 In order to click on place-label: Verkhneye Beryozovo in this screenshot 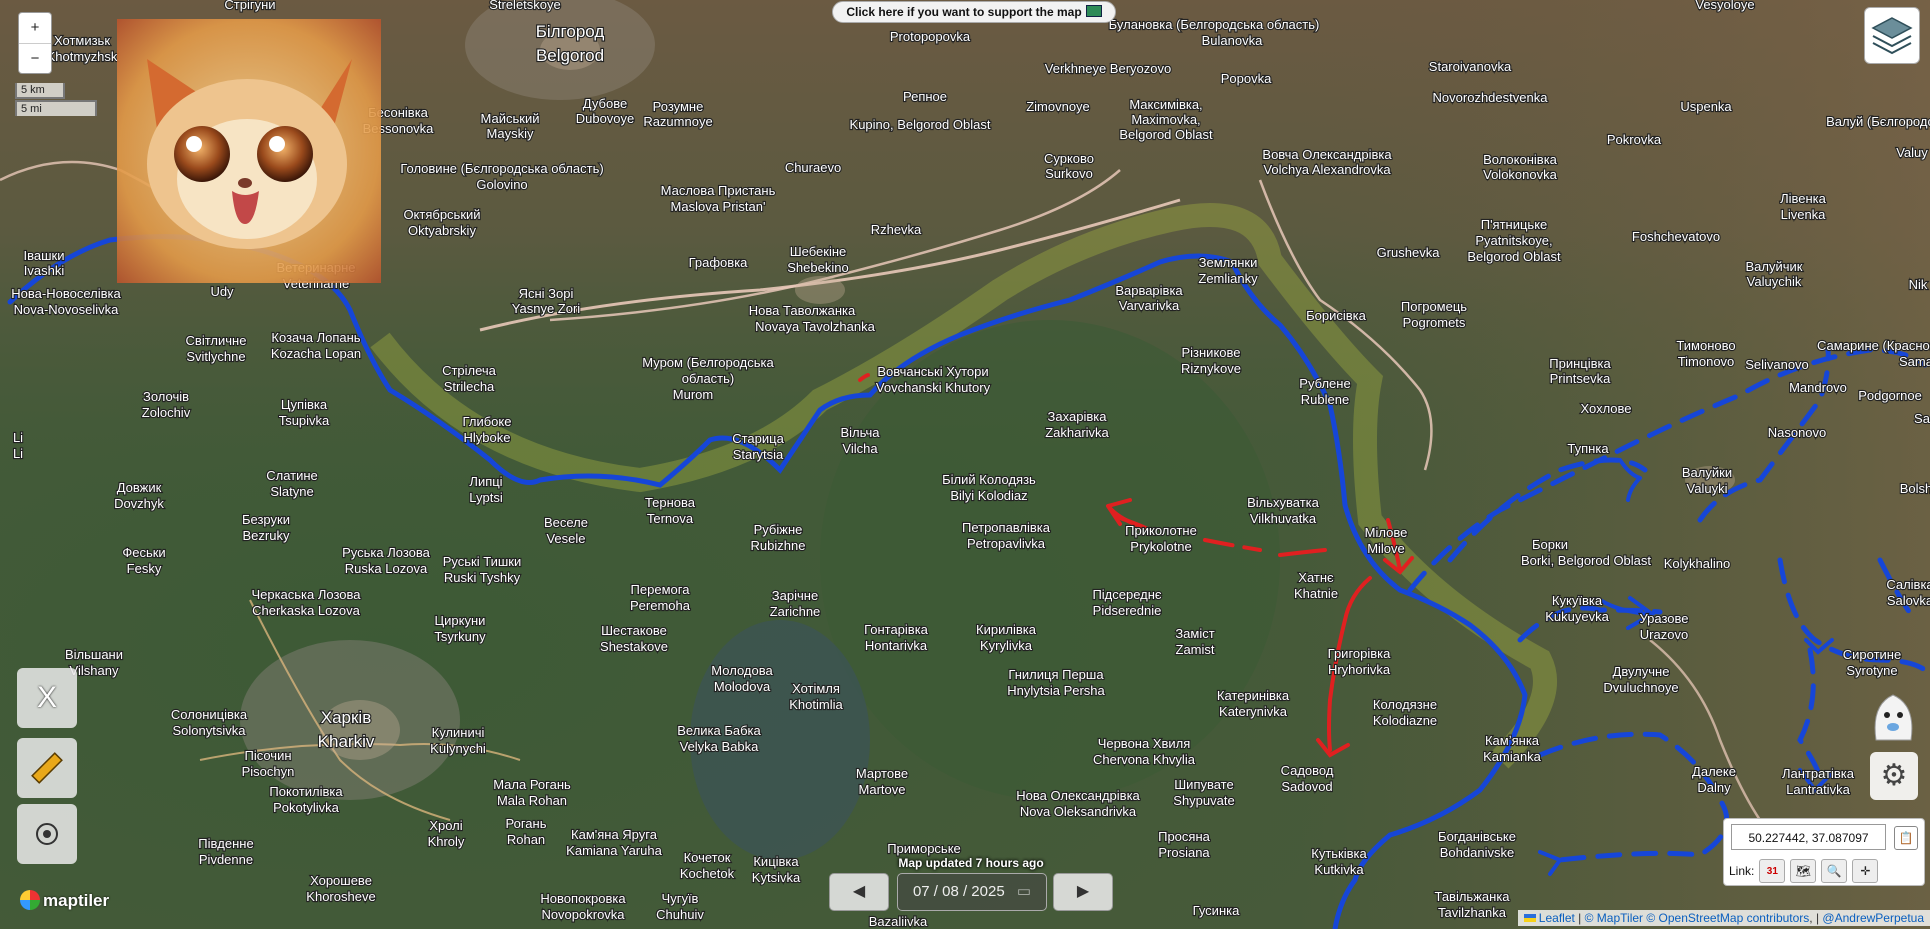, I will do `click(1108, 68)`.